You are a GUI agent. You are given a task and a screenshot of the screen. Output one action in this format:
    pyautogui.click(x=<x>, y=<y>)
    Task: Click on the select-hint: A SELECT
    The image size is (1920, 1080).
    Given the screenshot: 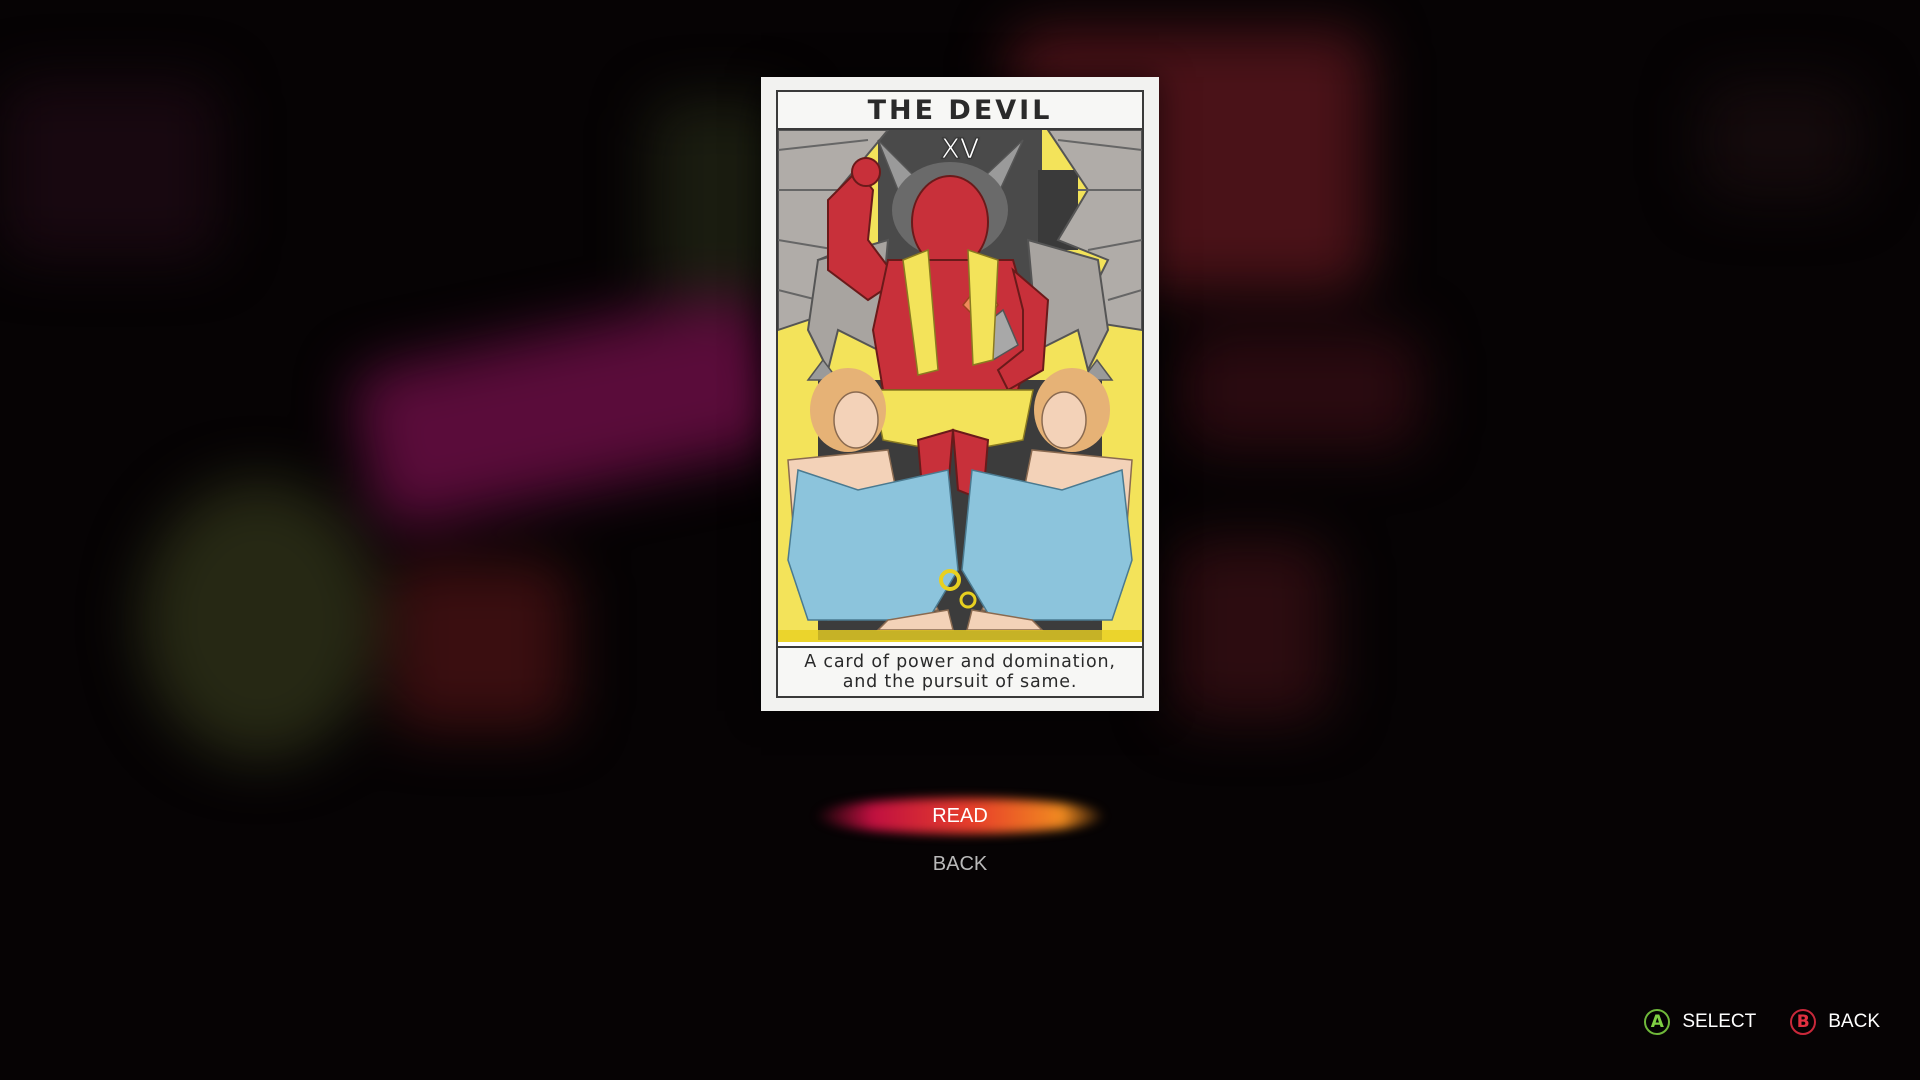 What is the action you would take?
    pyautogui.click(x=1700, y=1022)
    